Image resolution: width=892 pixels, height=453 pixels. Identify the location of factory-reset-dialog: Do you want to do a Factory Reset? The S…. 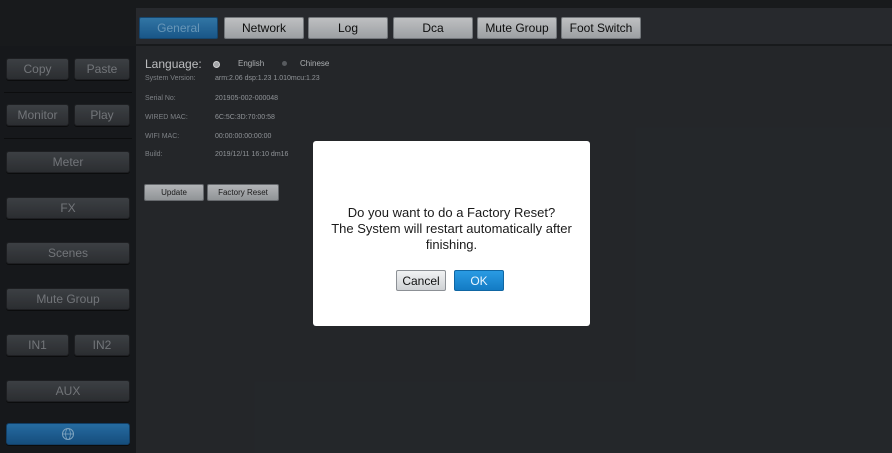
(451, 233).